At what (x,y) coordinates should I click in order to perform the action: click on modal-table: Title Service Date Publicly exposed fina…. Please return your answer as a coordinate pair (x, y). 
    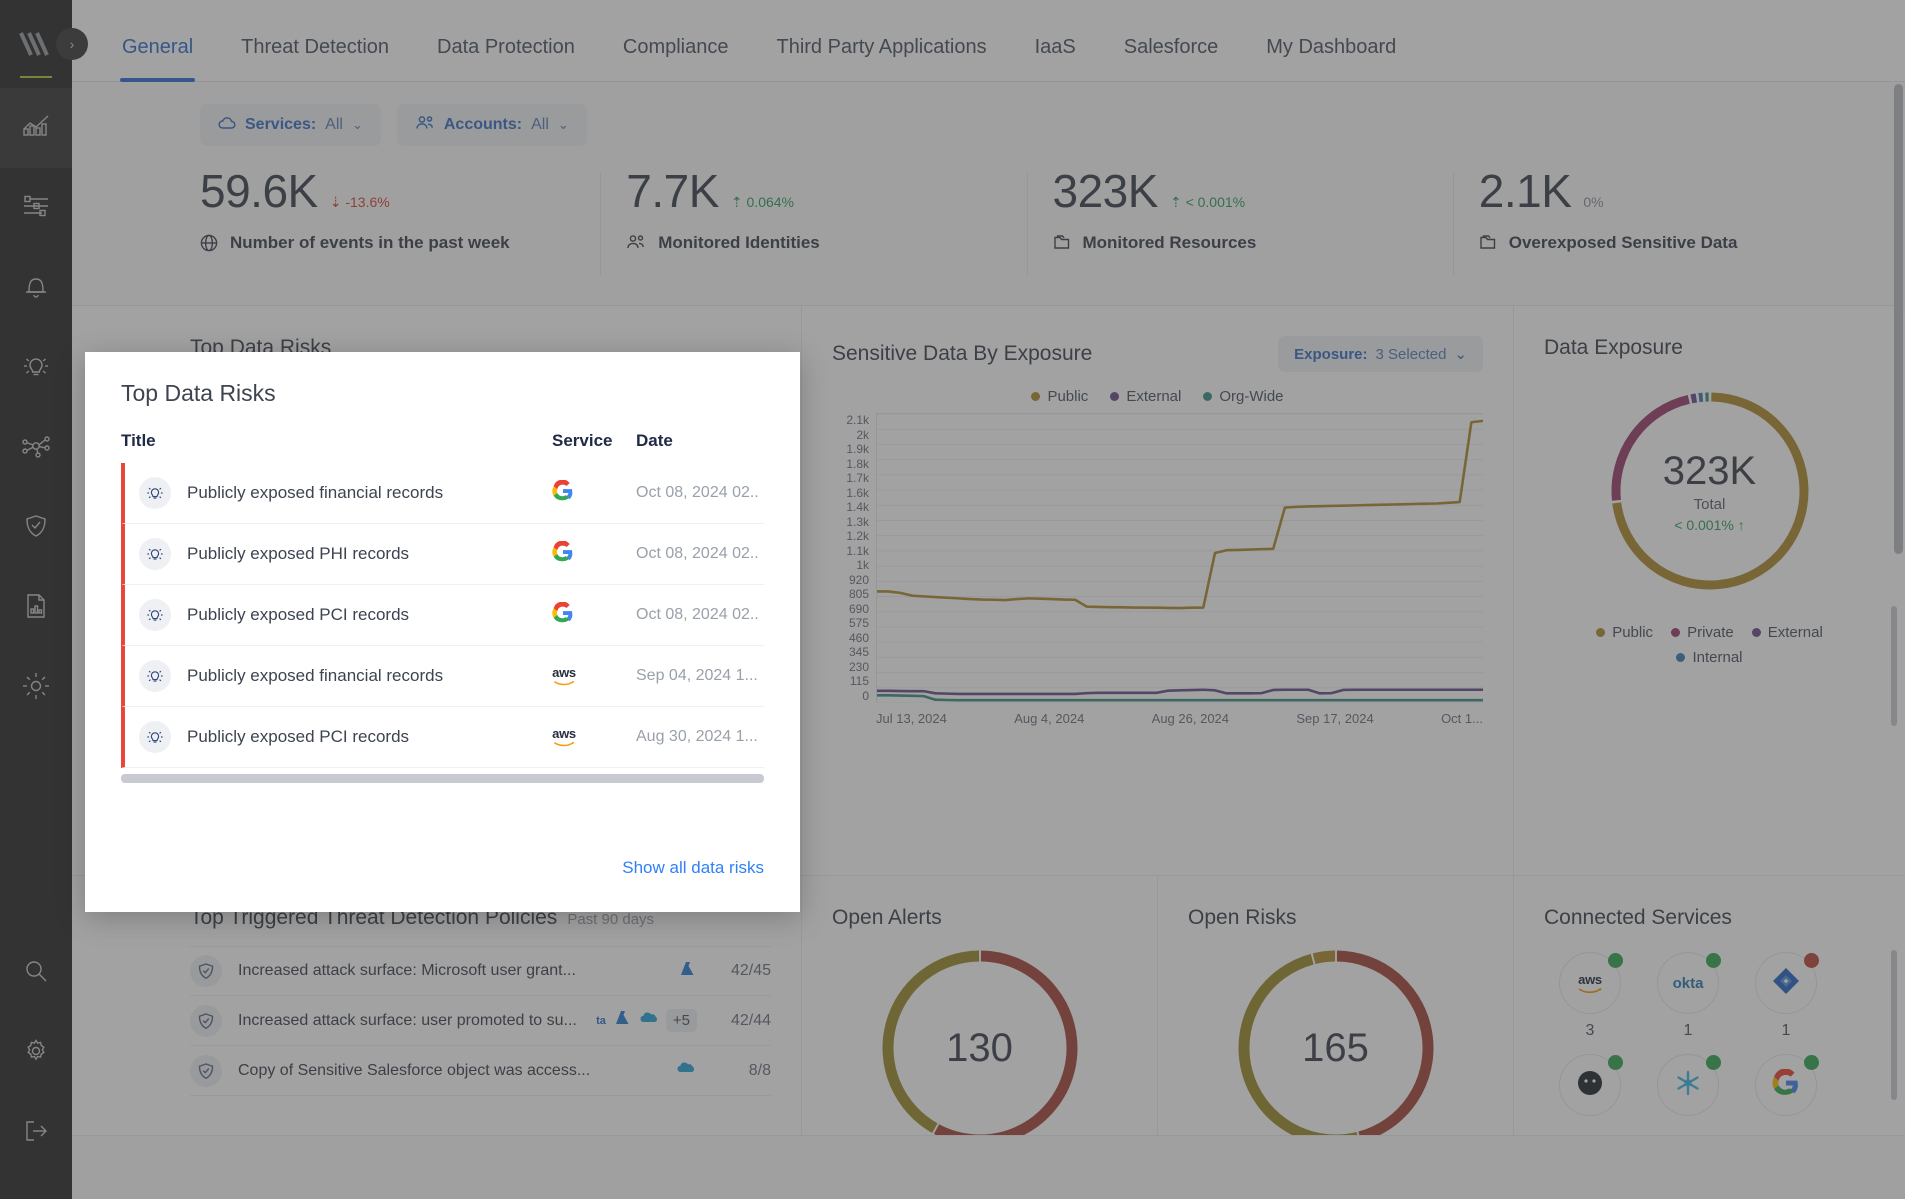
    Looking at the image, I should click on (442, 607).